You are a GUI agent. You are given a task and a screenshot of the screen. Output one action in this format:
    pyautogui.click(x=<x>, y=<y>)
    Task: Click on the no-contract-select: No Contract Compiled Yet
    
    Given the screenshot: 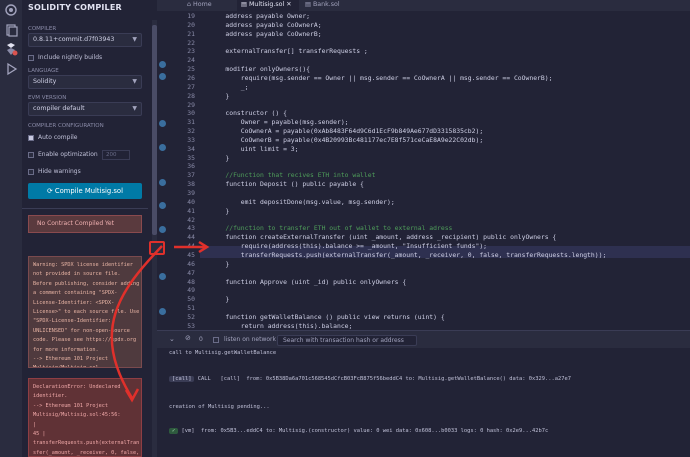 What is the action you would take?
    pyautogui.click(x=85, y=224)
    